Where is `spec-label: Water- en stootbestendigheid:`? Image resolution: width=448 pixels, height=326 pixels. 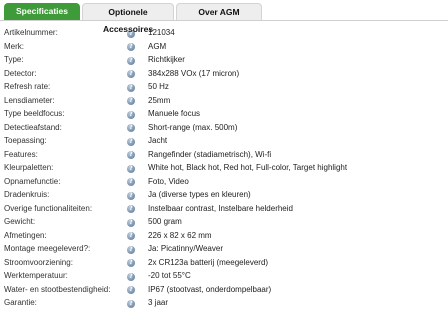 spec-label: Water- en stootbestendigheid: is located at coordinates (57, 289).